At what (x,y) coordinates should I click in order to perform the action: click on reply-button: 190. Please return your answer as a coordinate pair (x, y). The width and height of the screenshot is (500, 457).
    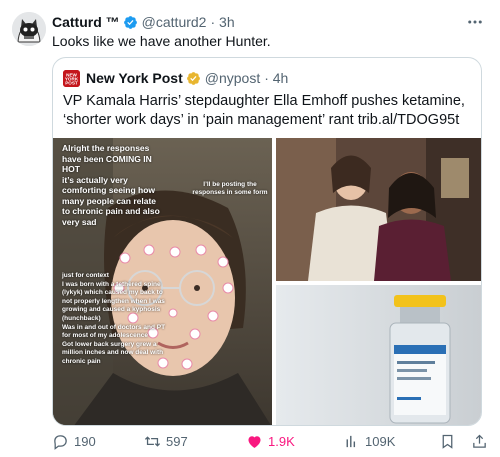
    Looking at the image, I should click on (74, 441).